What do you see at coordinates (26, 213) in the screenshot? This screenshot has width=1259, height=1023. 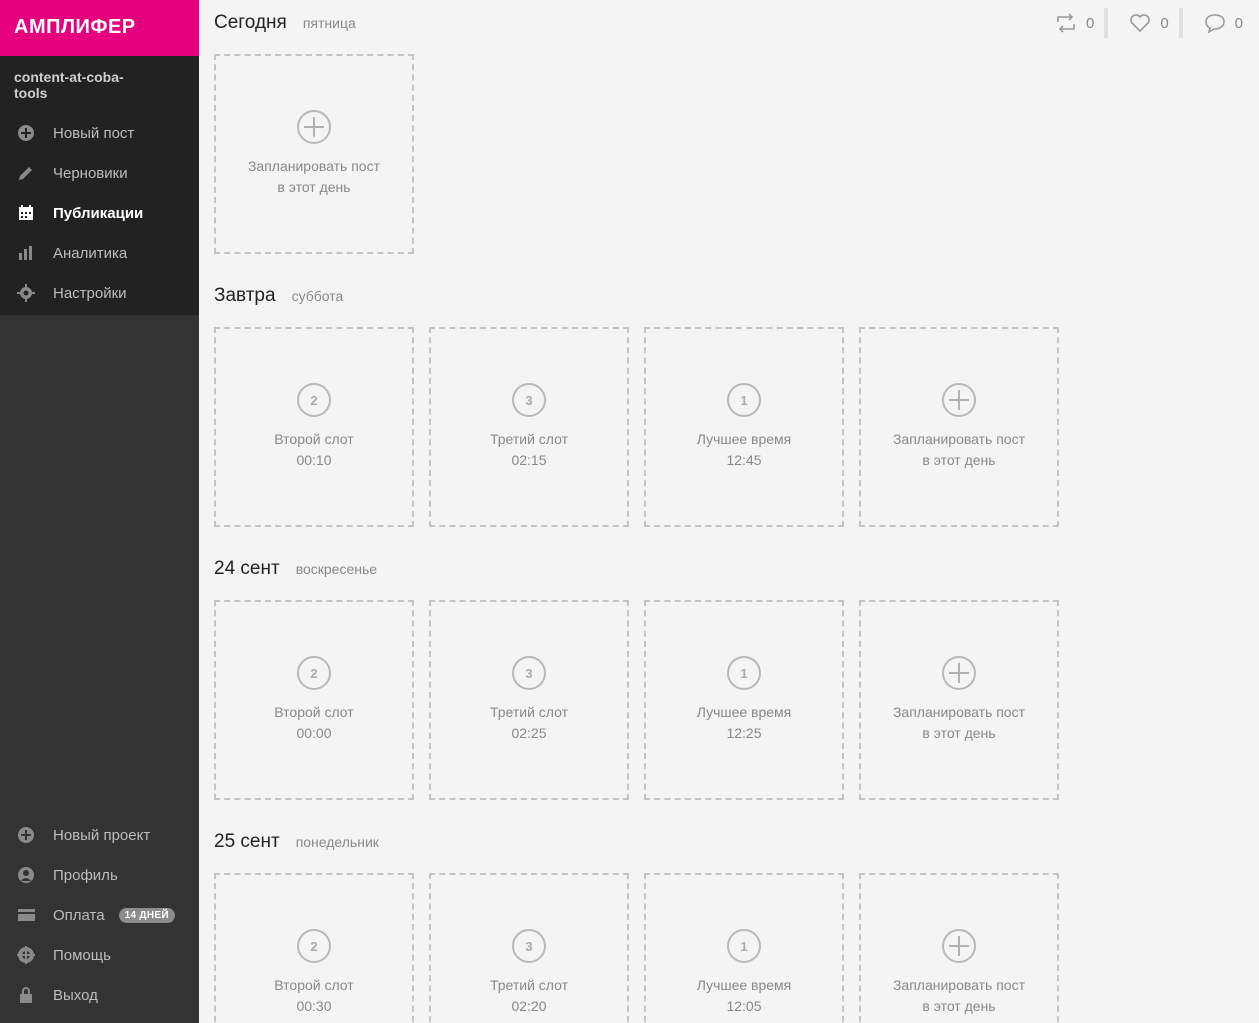 I see `calendar-icon` at bounding box center [26, 213].